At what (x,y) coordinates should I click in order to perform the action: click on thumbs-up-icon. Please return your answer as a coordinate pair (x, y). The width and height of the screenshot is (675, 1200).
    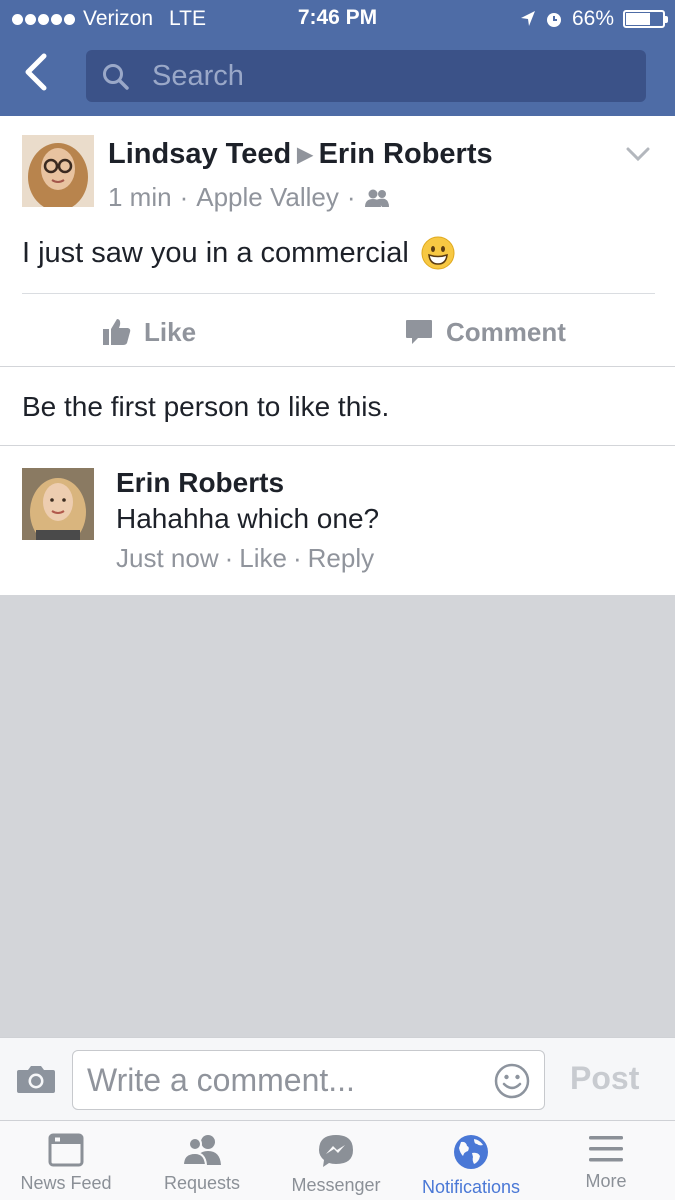
    Looking at the image, I should click on (117, 332).